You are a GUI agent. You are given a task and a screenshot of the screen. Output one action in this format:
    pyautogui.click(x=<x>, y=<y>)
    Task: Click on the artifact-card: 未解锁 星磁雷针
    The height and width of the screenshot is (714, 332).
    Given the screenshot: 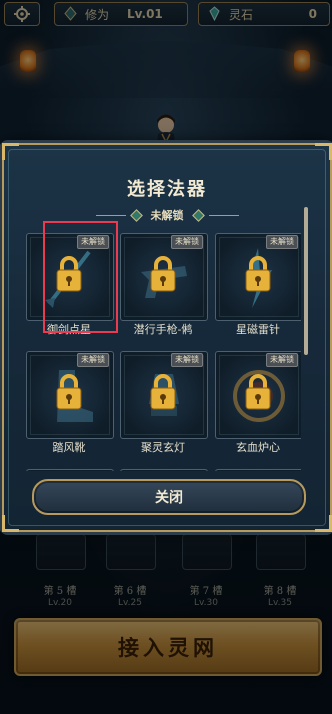 What is the action you would take?
    pyautogui.click(x=258, y=287)
    